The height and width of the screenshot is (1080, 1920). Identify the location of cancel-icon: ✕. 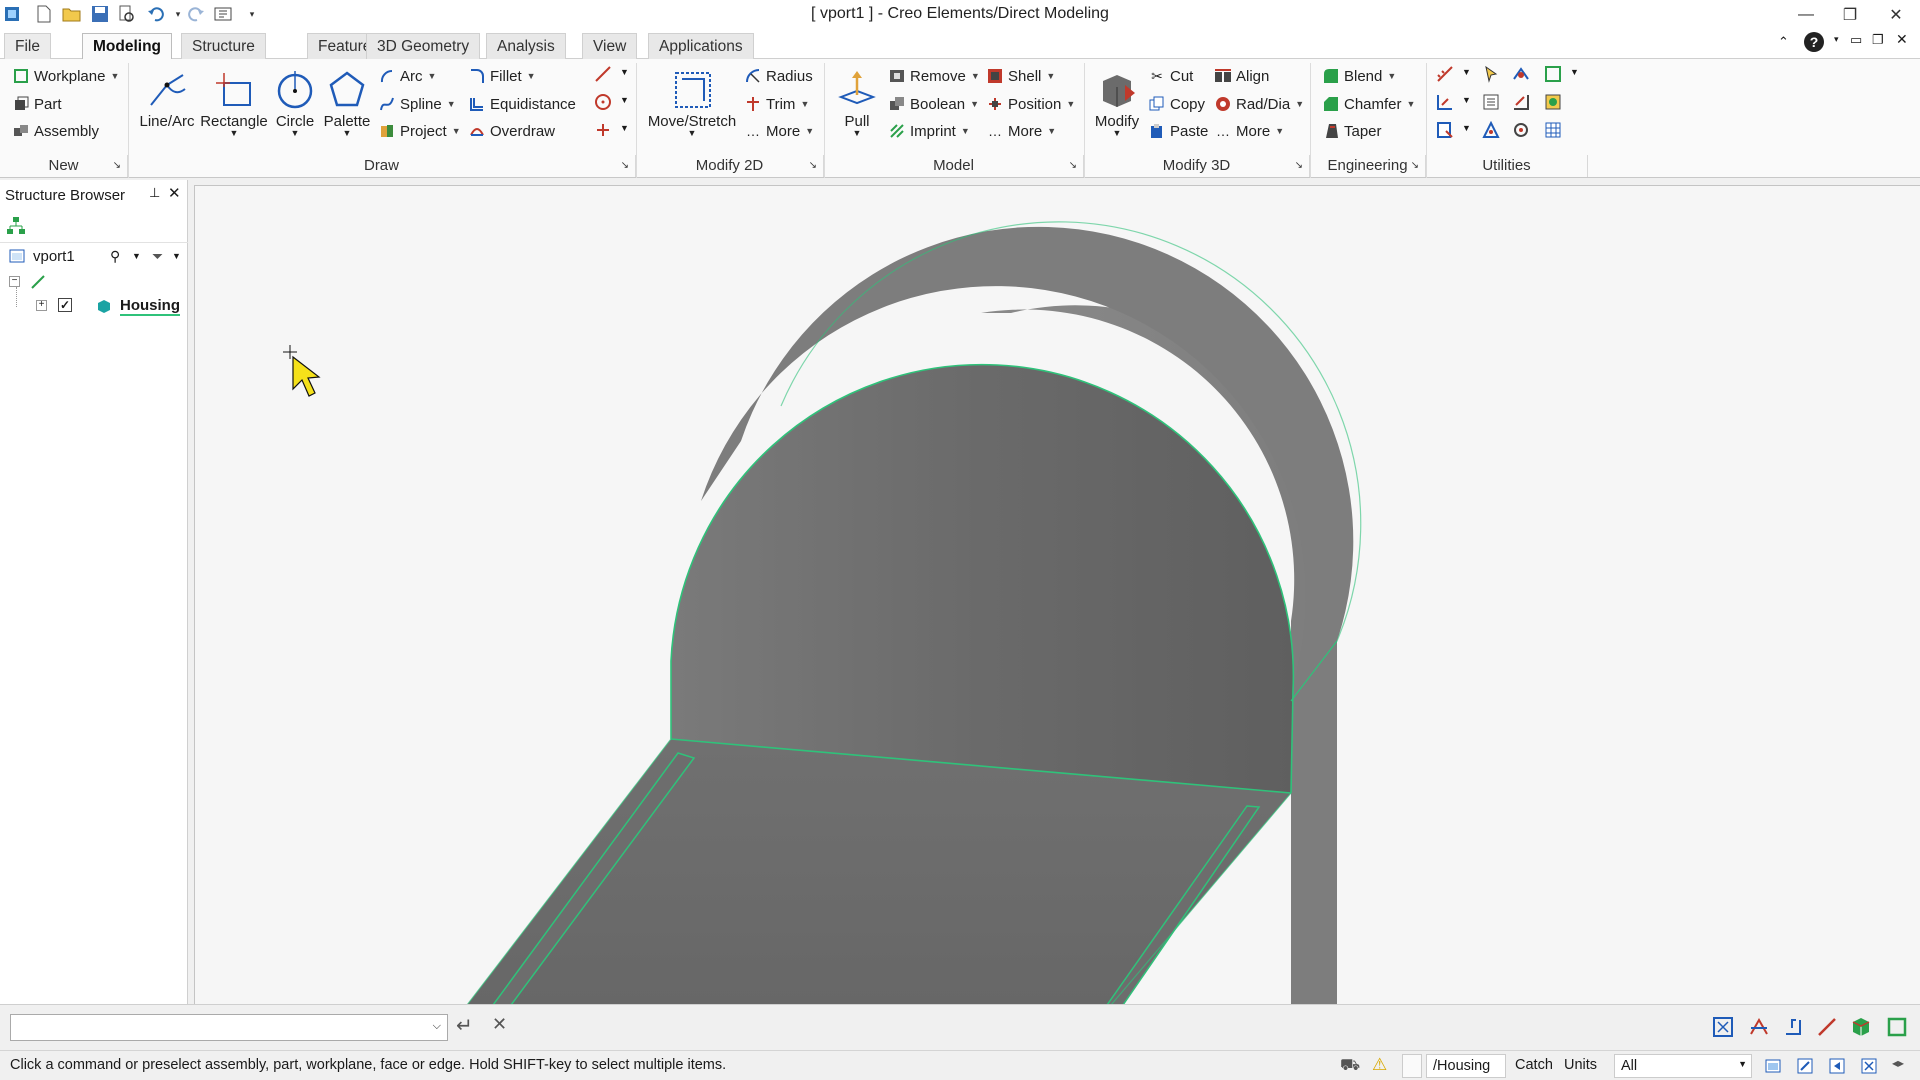
(499, 1024).